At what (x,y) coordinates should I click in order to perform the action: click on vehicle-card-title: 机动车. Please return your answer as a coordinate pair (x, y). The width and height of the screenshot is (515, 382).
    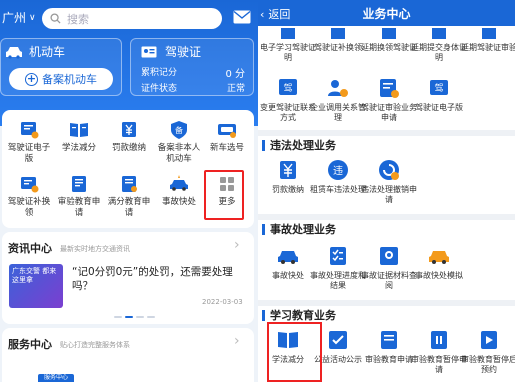
    Looking at the image, I should click on (47, 52).